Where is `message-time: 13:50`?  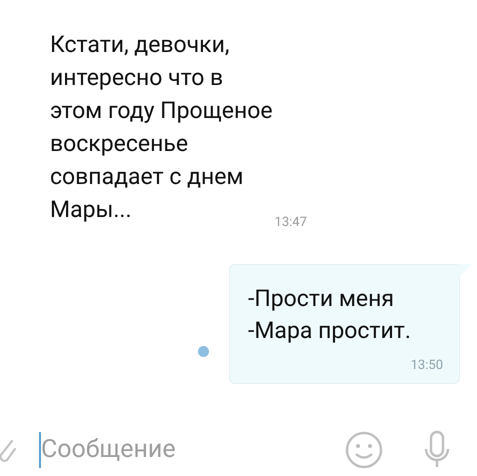
message-time: 13:50 is located at coordinates (426, 365).